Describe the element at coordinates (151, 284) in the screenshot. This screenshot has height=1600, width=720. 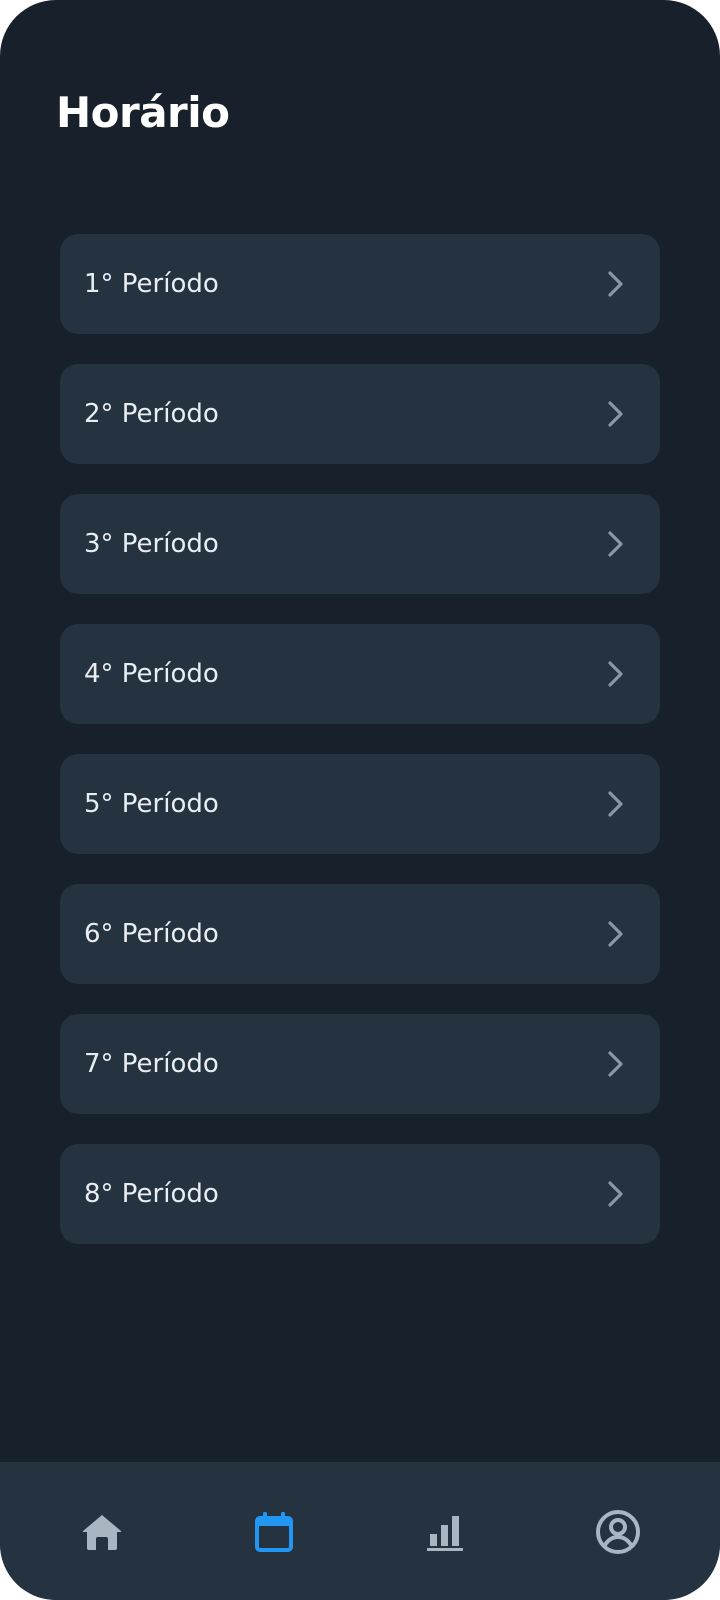
I see `period-label: 1° Período` at that location.